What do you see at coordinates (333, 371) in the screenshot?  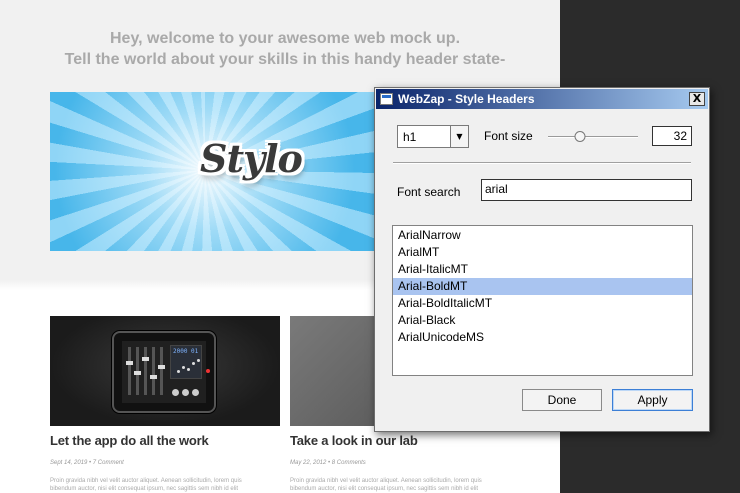 I see `card-image-lab` at bounding box center [333, 371].